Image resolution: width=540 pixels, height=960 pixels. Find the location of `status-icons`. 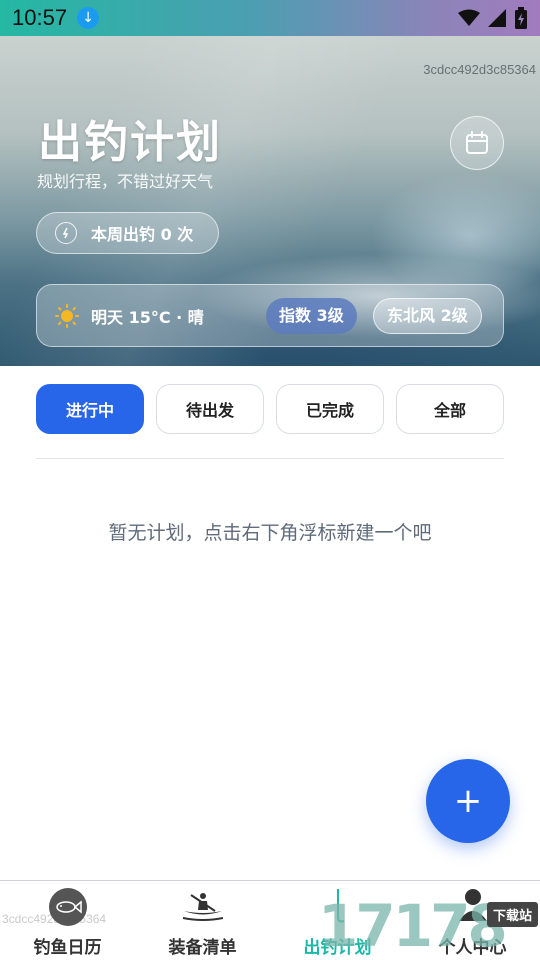

status-icons is located at coordinates (493, 18).